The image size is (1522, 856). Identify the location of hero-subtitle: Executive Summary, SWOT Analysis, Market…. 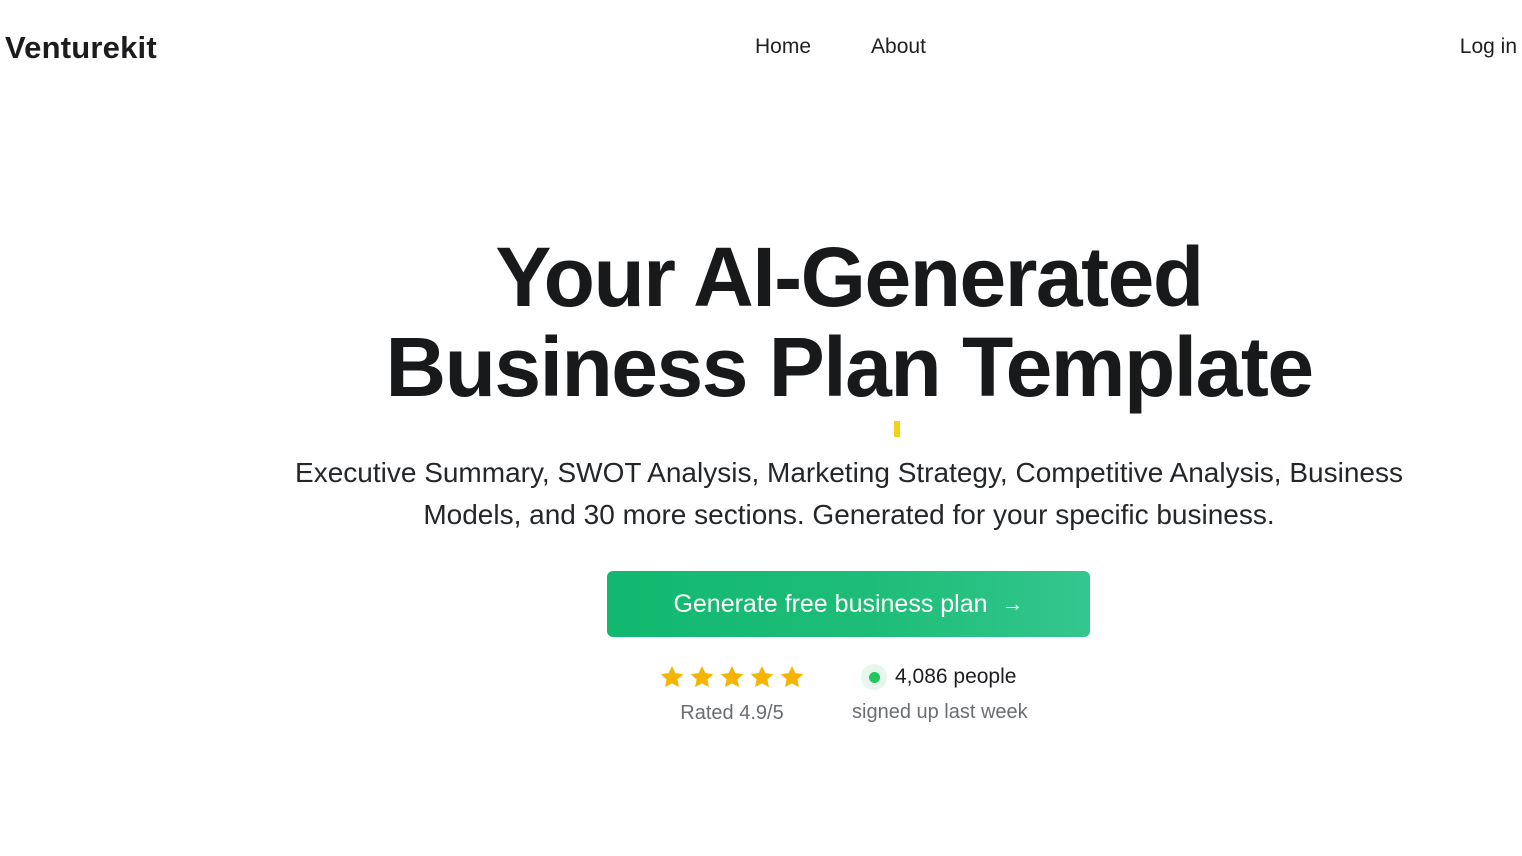
(849, 493).